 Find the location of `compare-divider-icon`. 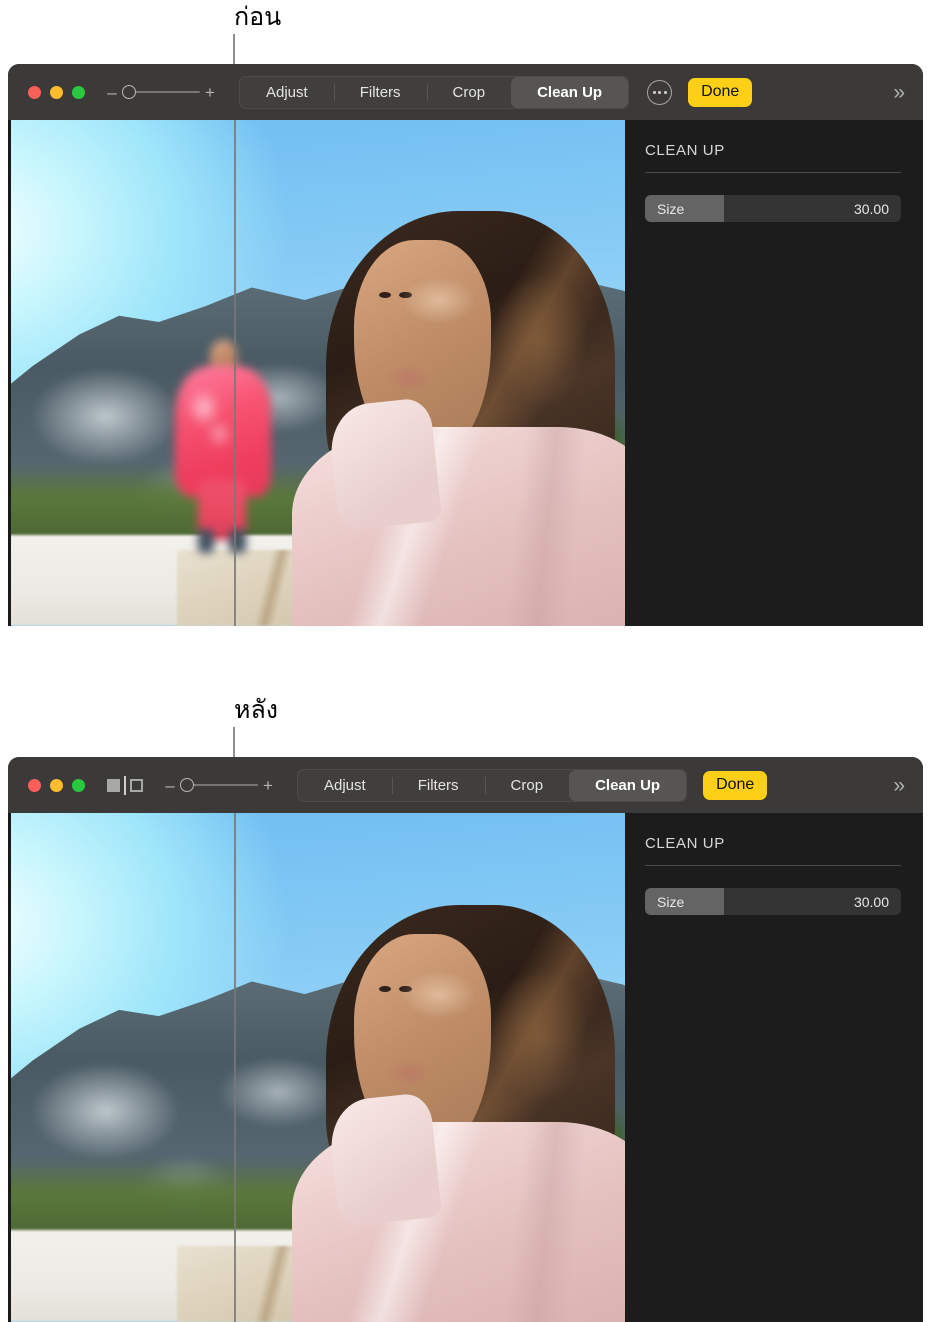

compare-divider-icon is located at coordinates (125, 785).